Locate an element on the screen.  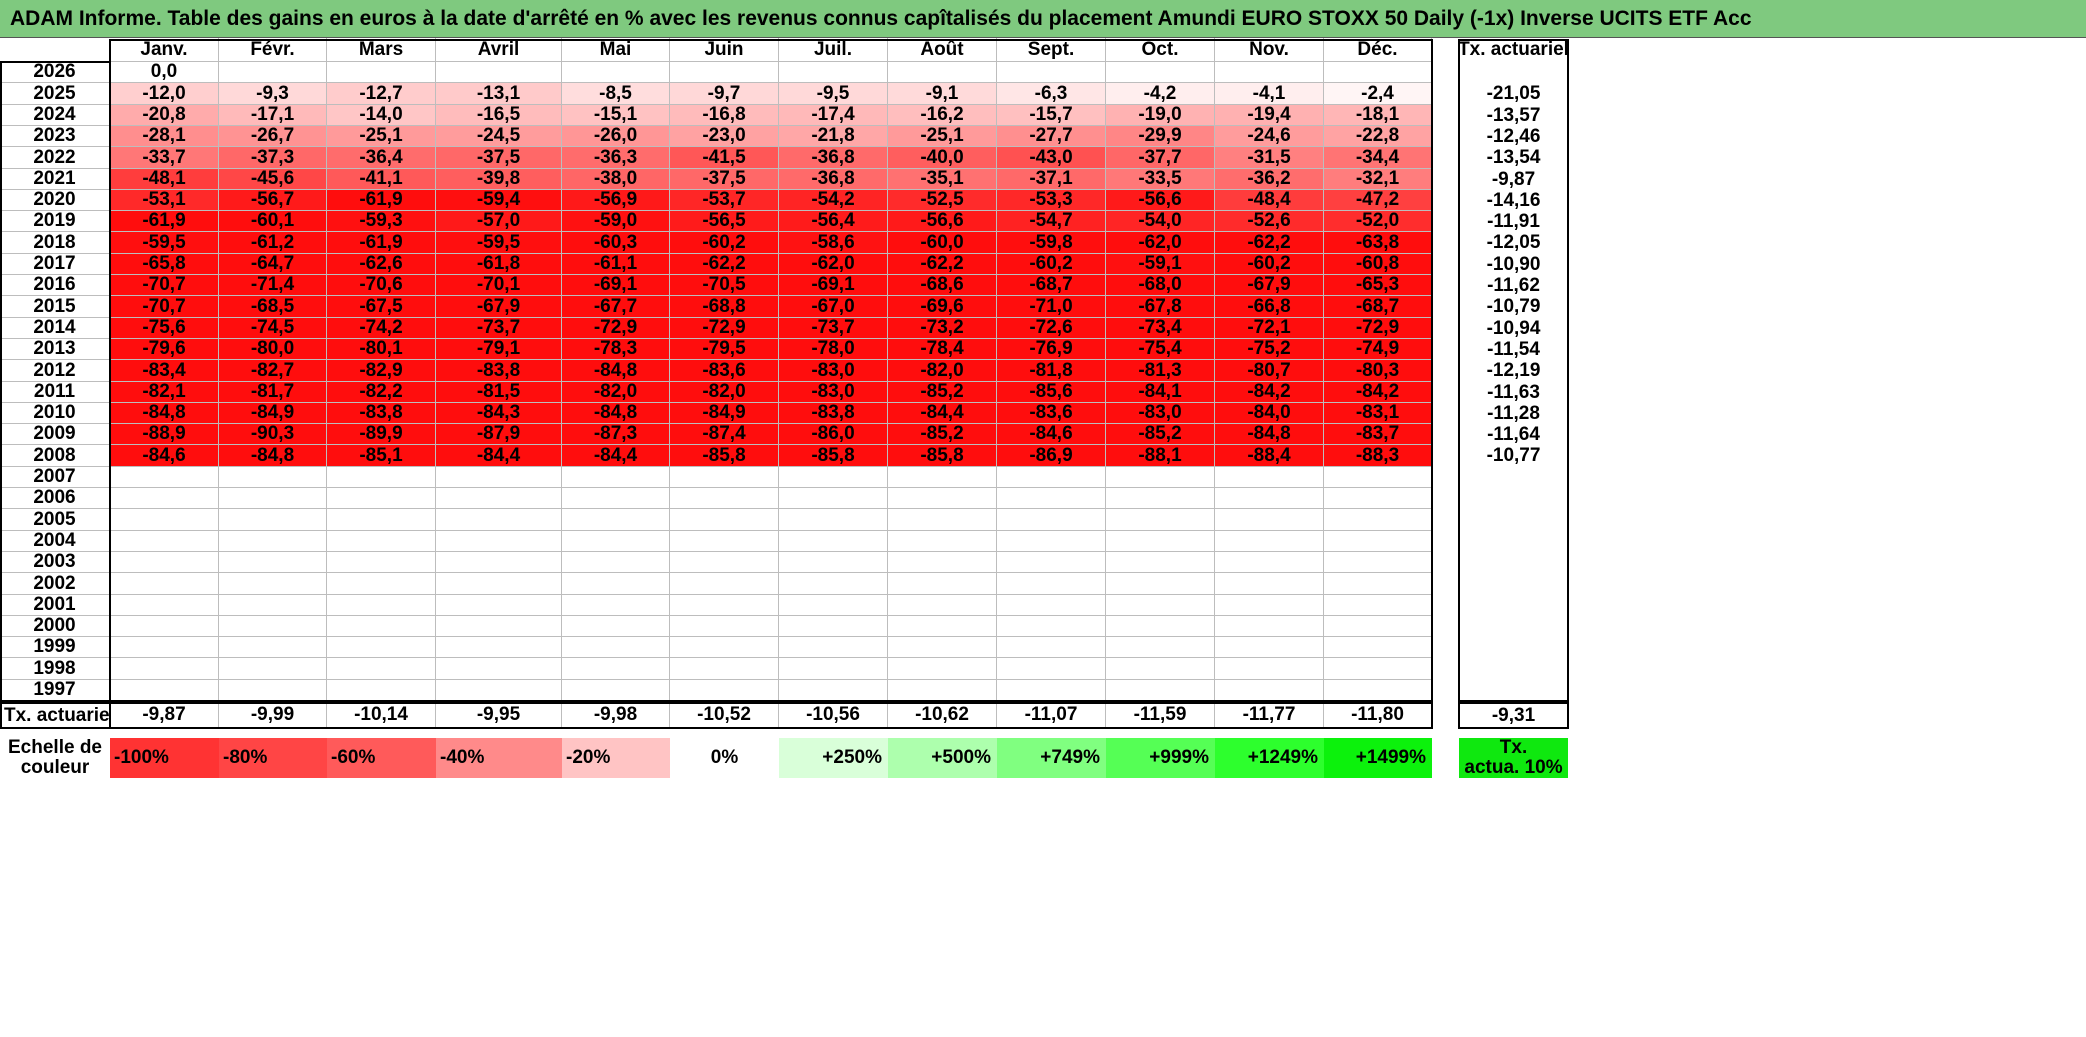
table-cell: -48,1 is located at coordinates (164, 179).